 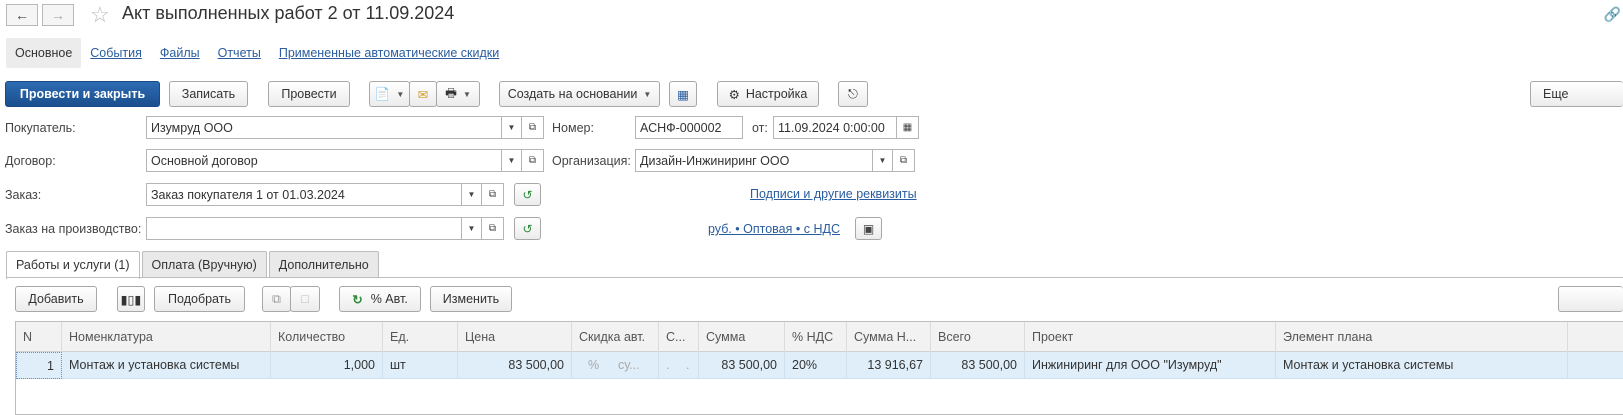 I want to click on tab-payment: Оплата (Вручную), so click(x=204, y=264).